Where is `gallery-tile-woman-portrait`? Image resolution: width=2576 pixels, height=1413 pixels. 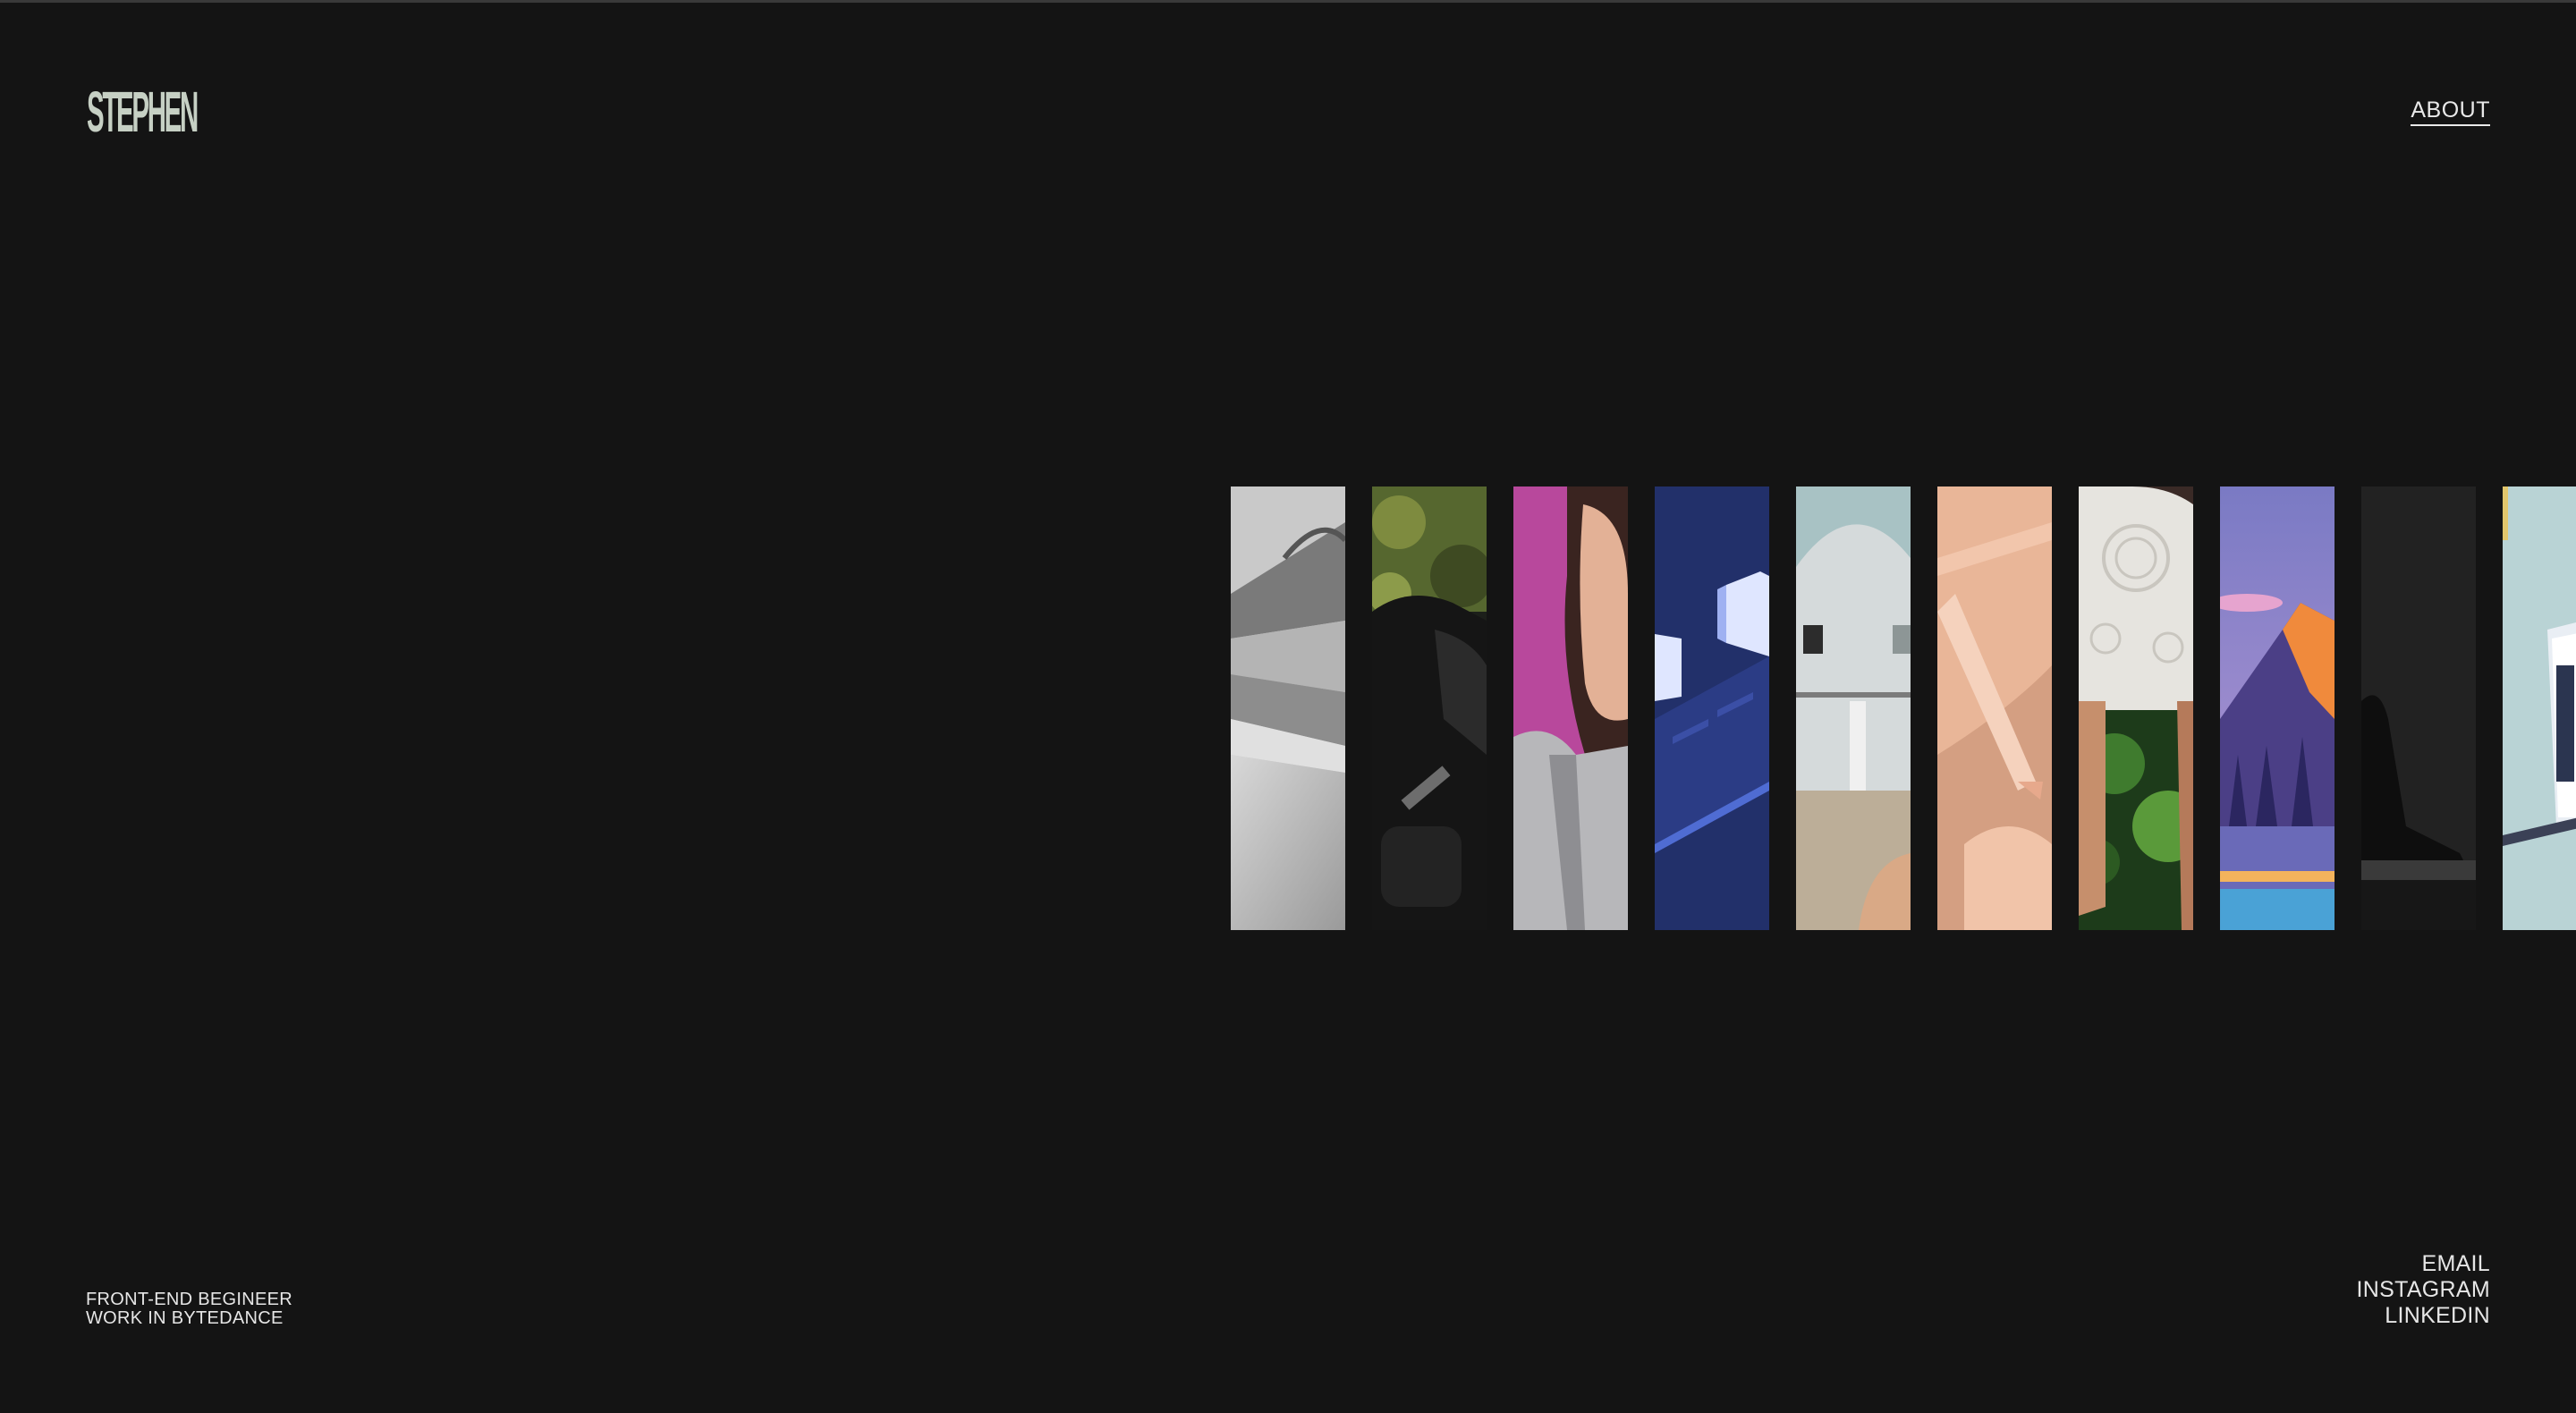 gallery-tile-woman-portrait is located at coordinates (1570, 708).